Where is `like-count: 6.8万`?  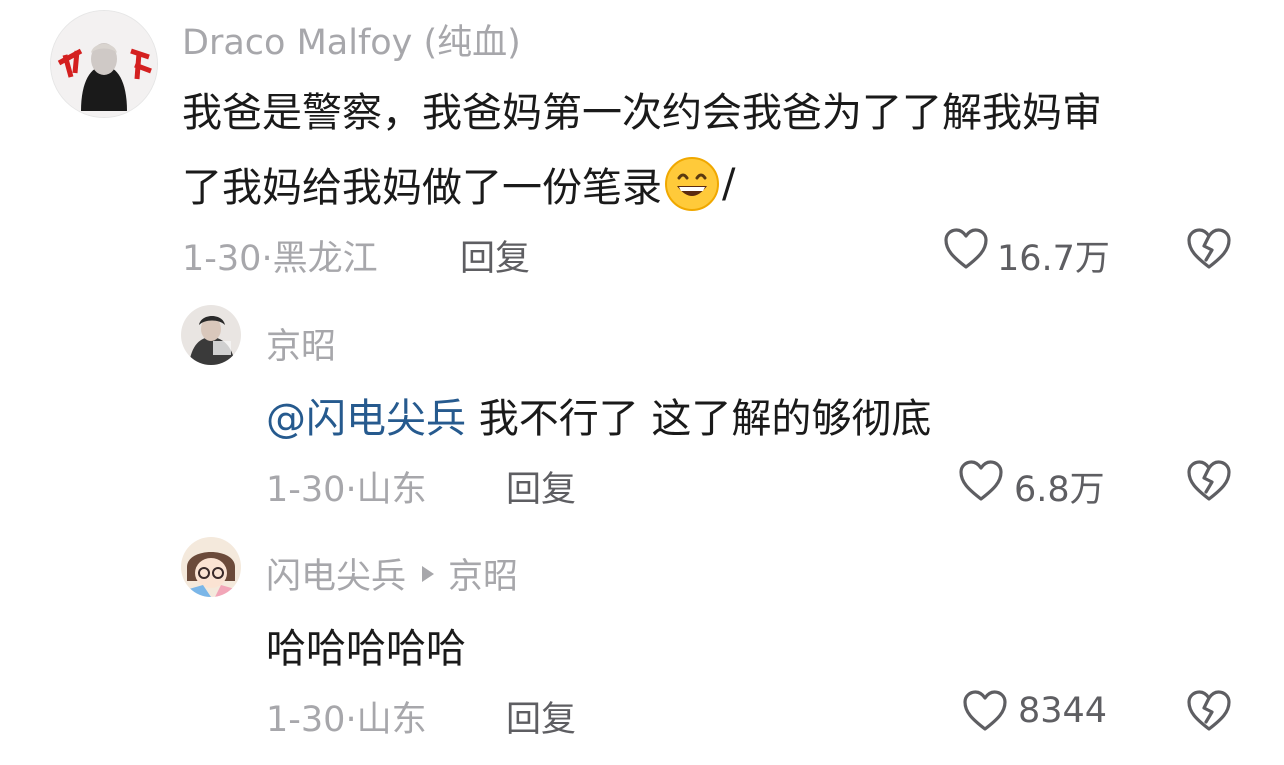 like-count: 6.8万 is located at coordinates (1059, 490).